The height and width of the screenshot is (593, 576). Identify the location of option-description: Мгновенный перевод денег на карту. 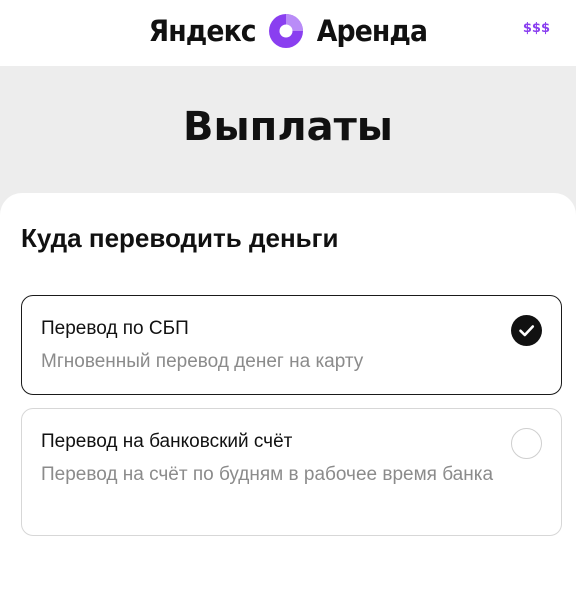
(202, 361).